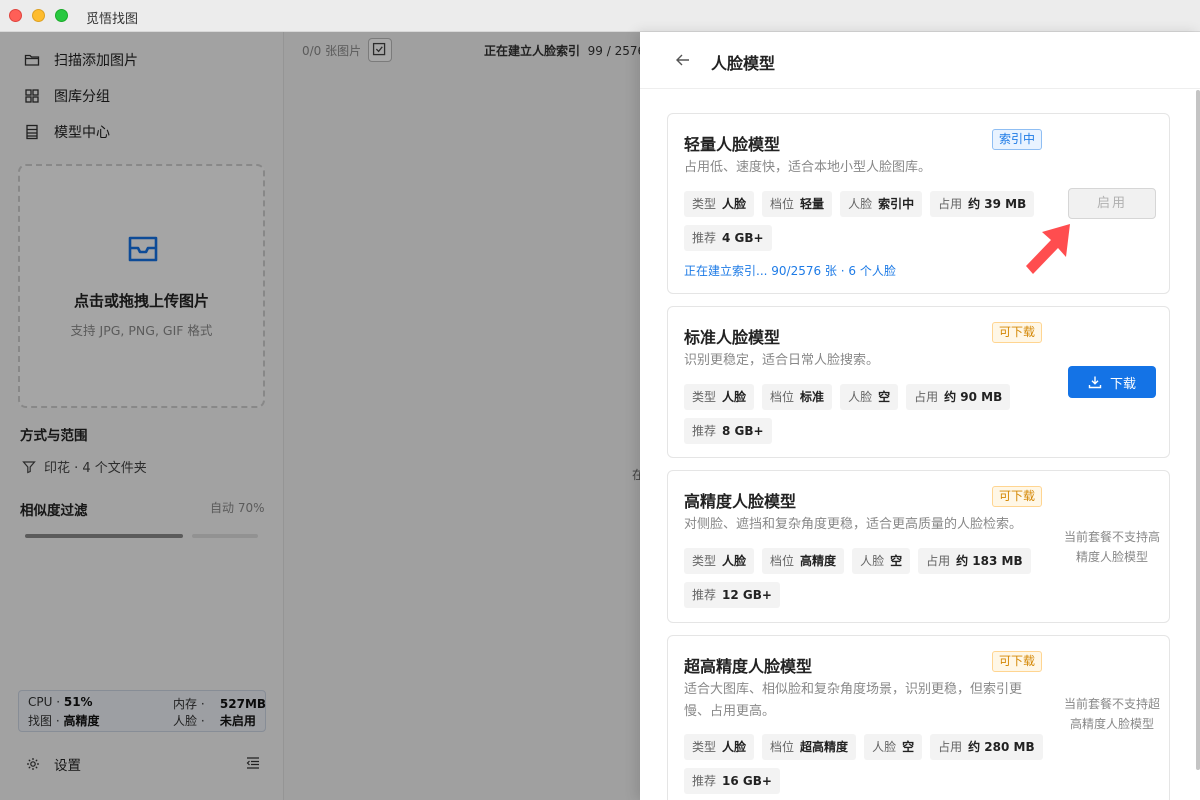 This screenshot has width=1200, height=800. I want to click on chip-tier: 档位 标准, so click(797, 397).